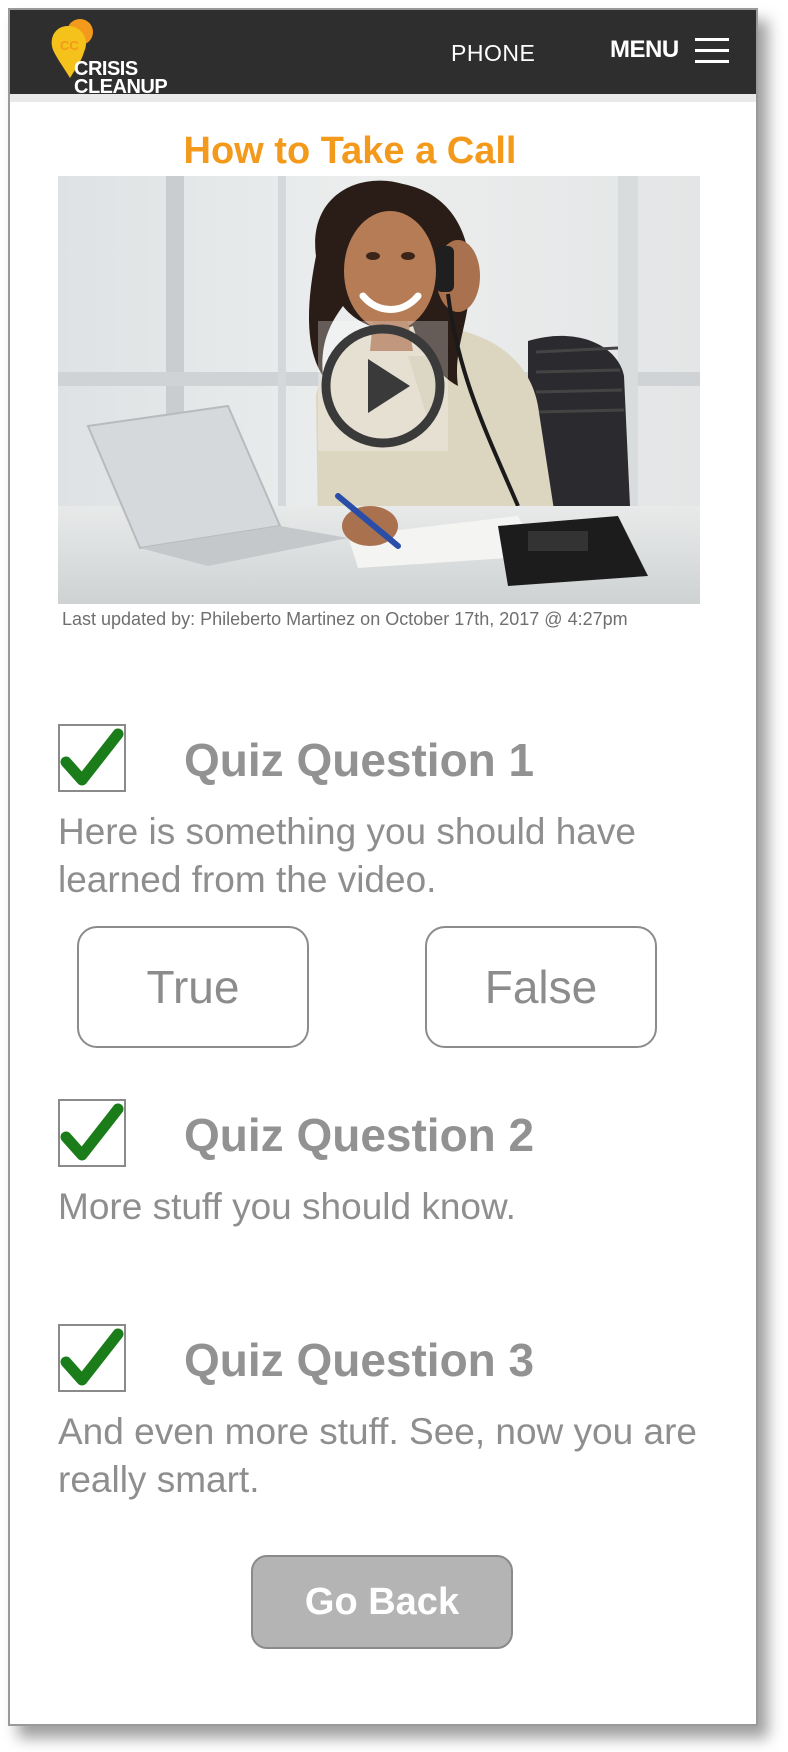 Image resolution: width=788 pixels, height=1752 pixels. What do you see at coordinates (359, 760) in the screenshot?
I see `quiz-1-title: Quiz Question 1` at bounding box center [359, 760].